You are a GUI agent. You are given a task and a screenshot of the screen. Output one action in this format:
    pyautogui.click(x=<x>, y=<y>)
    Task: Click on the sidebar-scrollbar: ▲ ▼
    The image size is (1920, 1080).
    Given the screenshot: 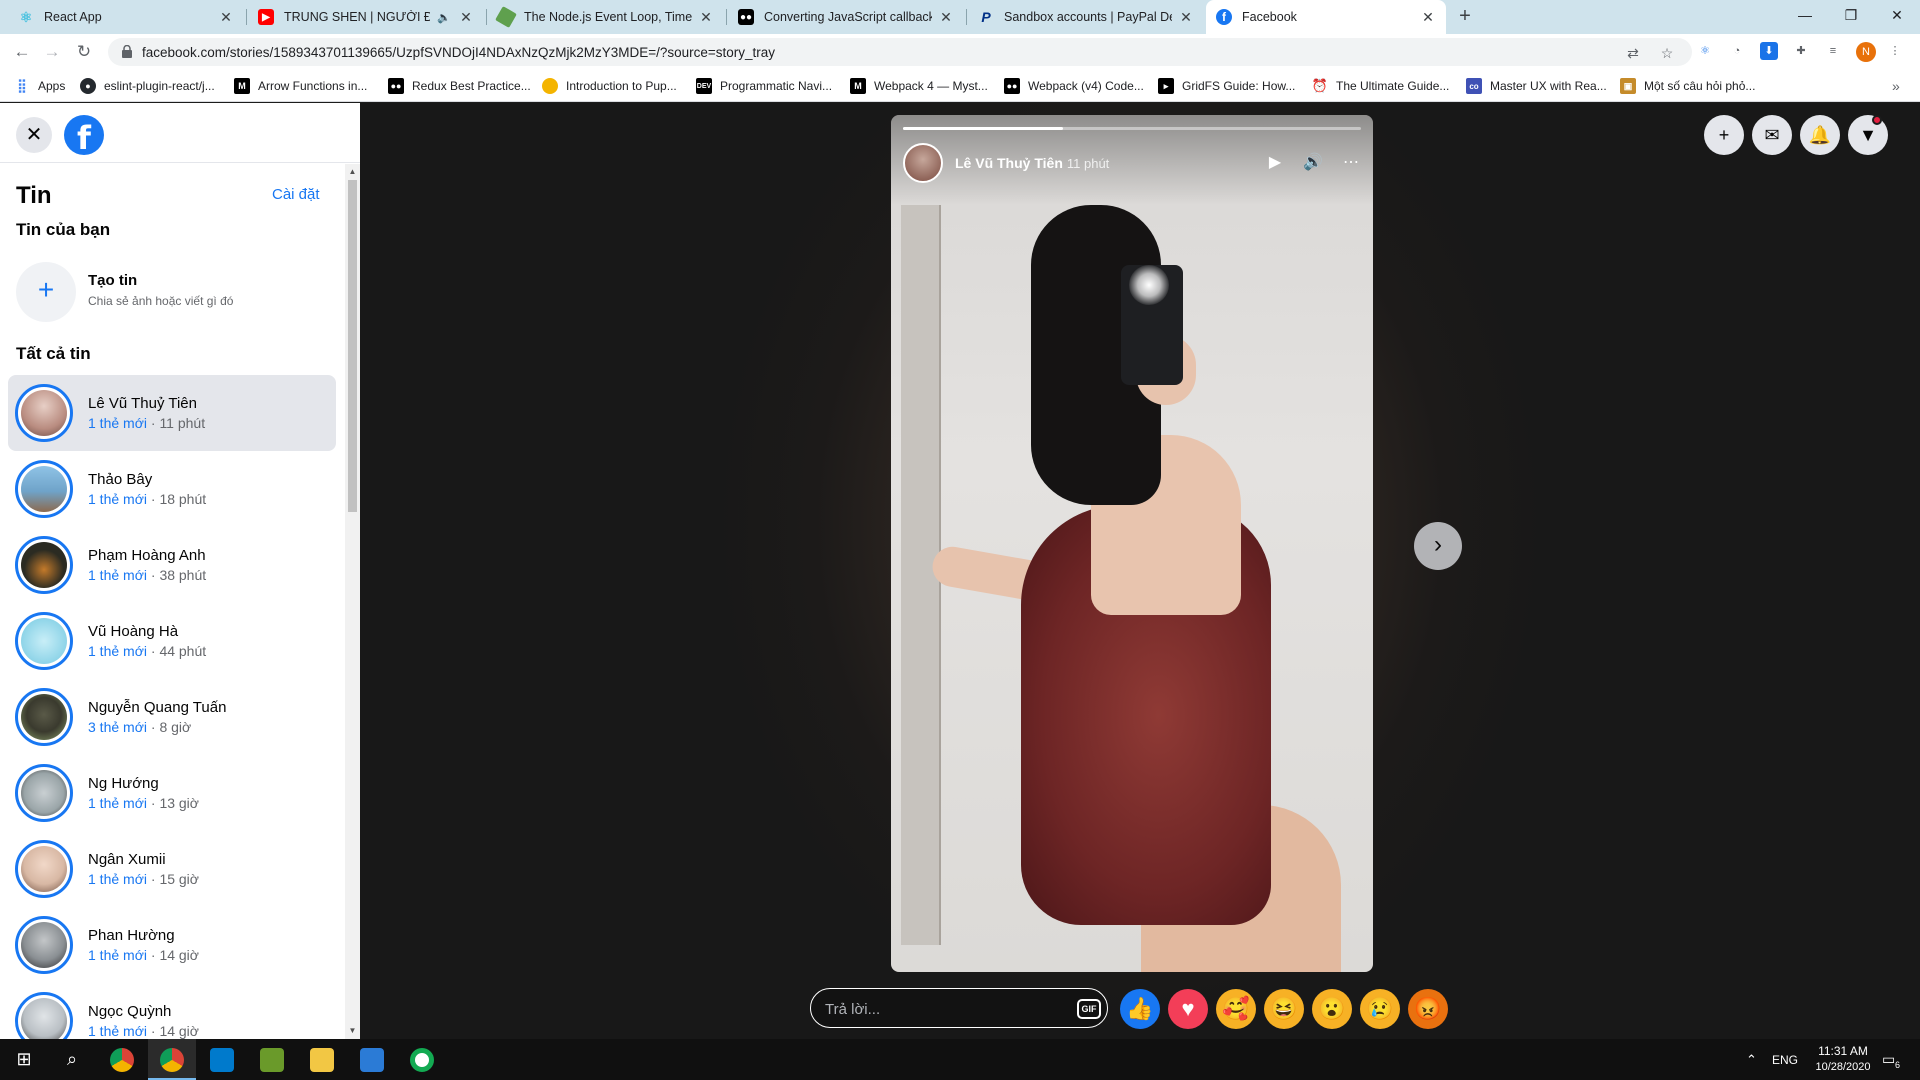 What is the action you would take?
    pyautogui.click(x=352, y=601)
    